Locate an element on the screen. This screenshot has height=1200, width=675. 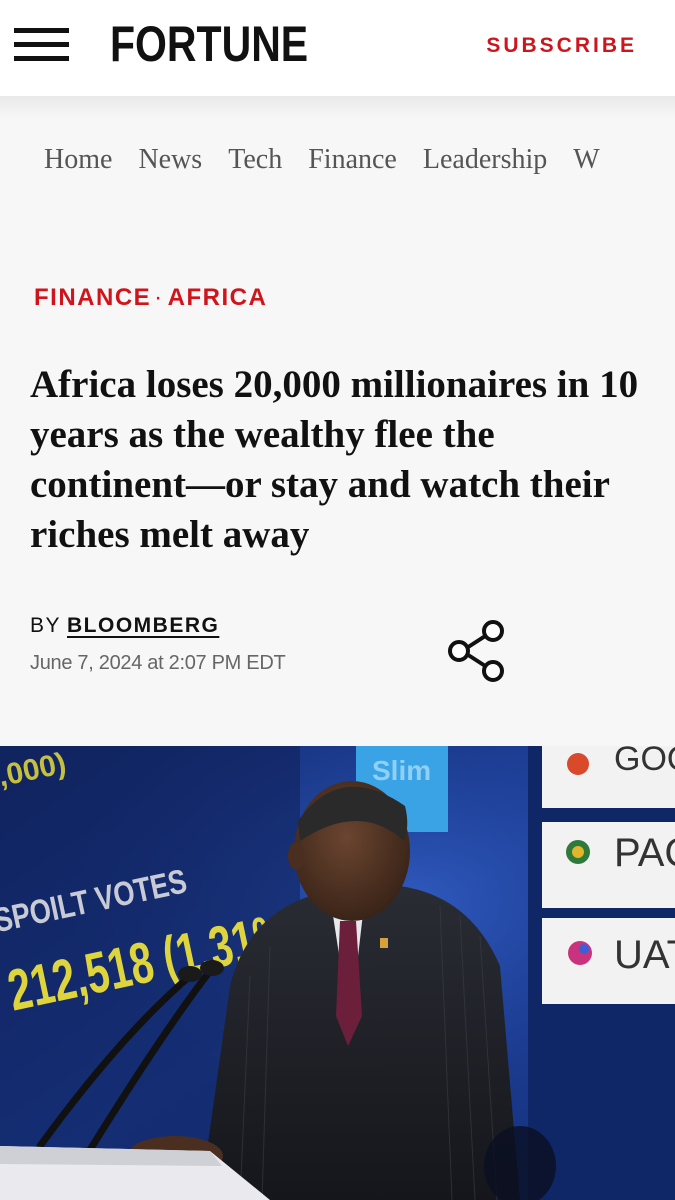
board-row-1: GOO is located at coordinates (644, 762).